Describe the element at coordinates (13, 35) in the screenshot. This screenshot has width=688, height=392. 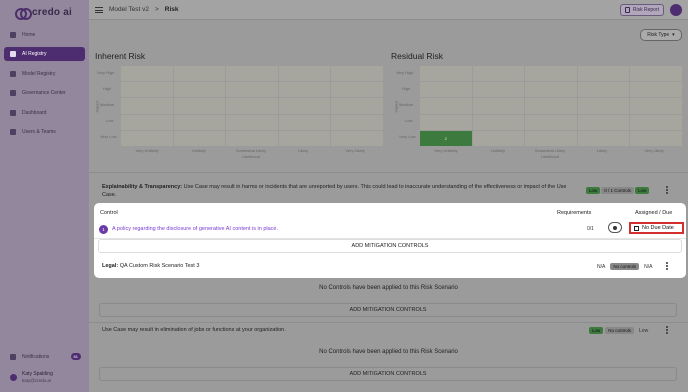
I see `home-icon` at that location.